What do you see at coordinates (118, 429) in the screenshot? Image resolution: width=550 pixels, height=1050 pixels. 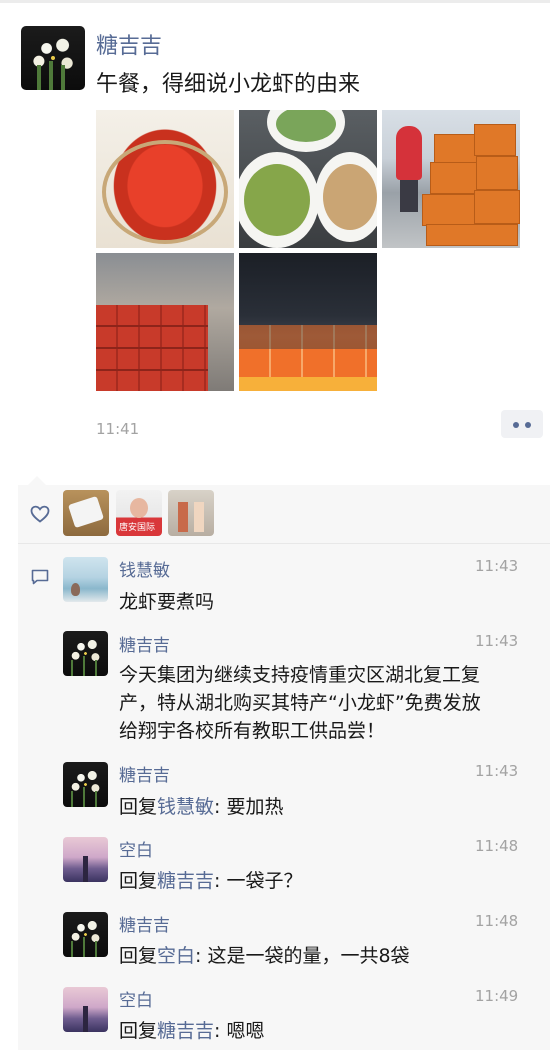 I see `post-time: 11:41` at bounding box center [118, 429].